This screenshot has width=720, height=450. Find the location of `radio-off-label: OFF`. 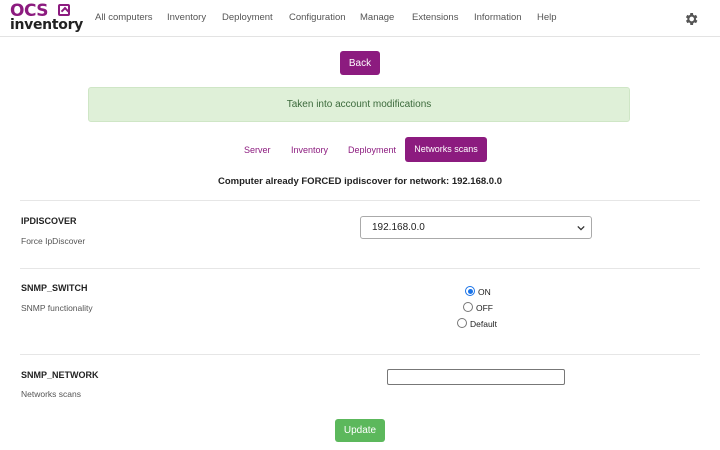

radio-off-label: OFF is located at coordinates (484, 308).